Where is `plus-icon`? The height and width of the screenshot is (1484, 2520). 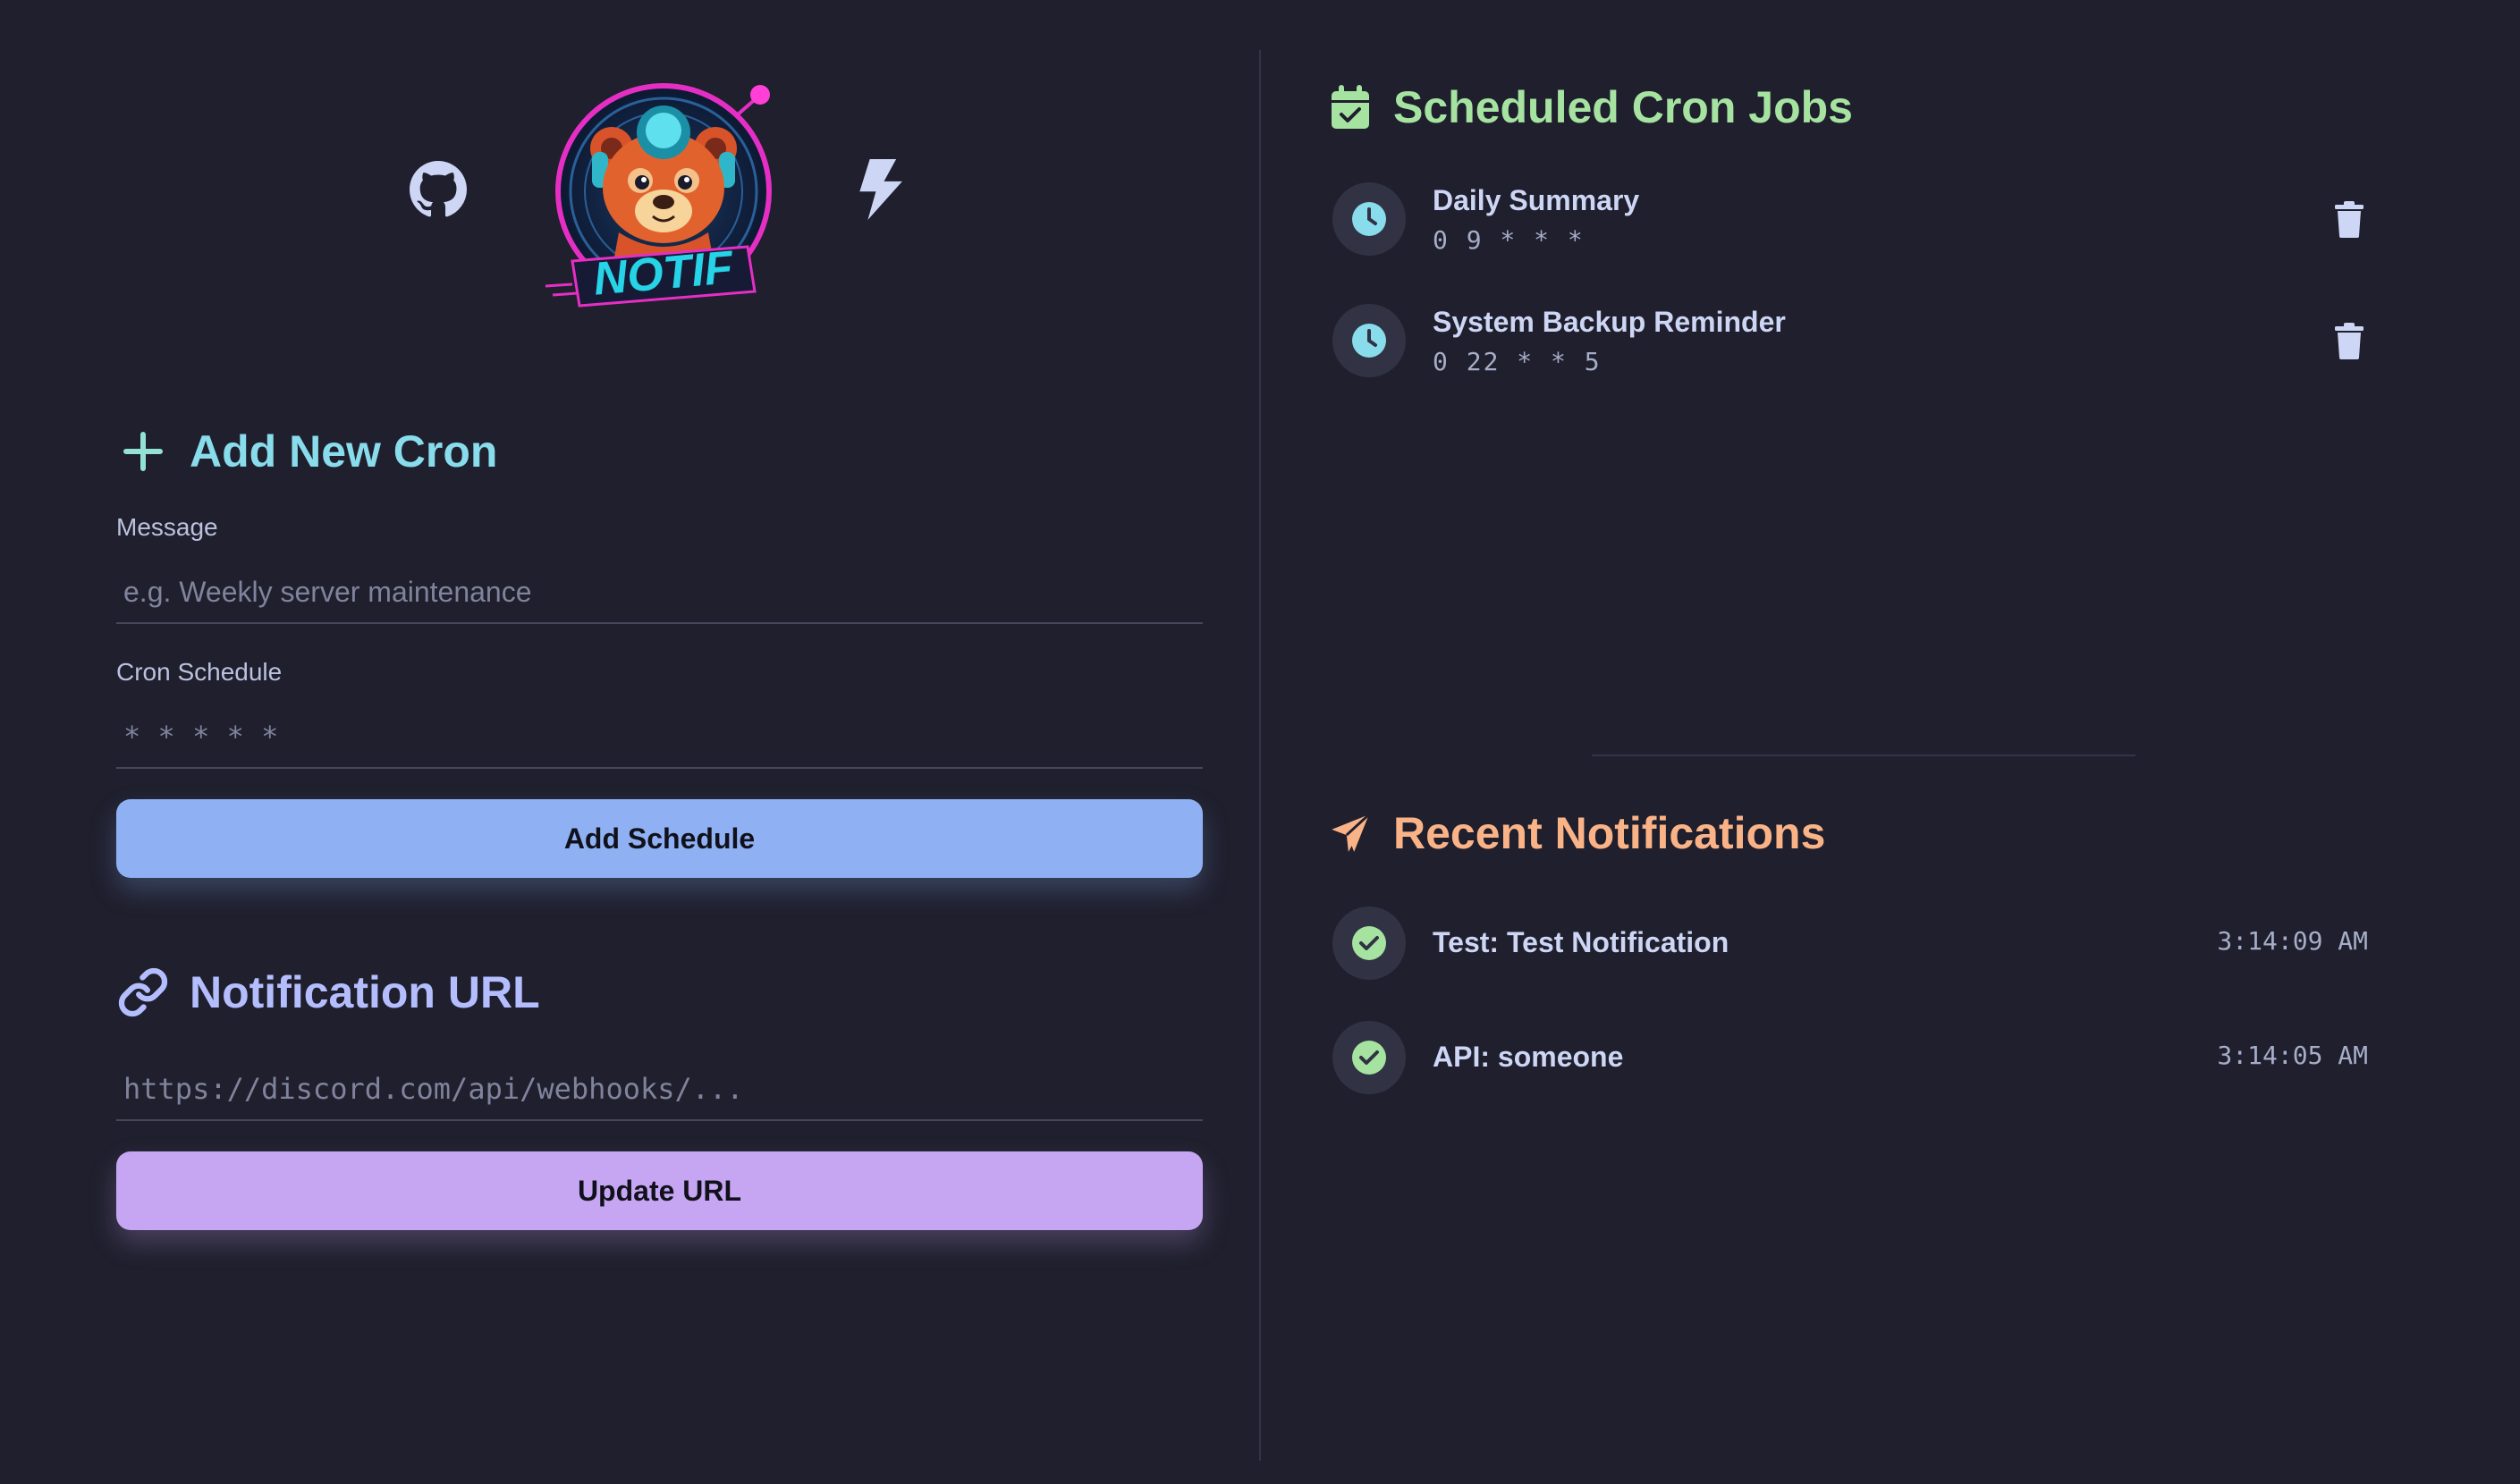 plus-icon is located at coordinates (143, 451).